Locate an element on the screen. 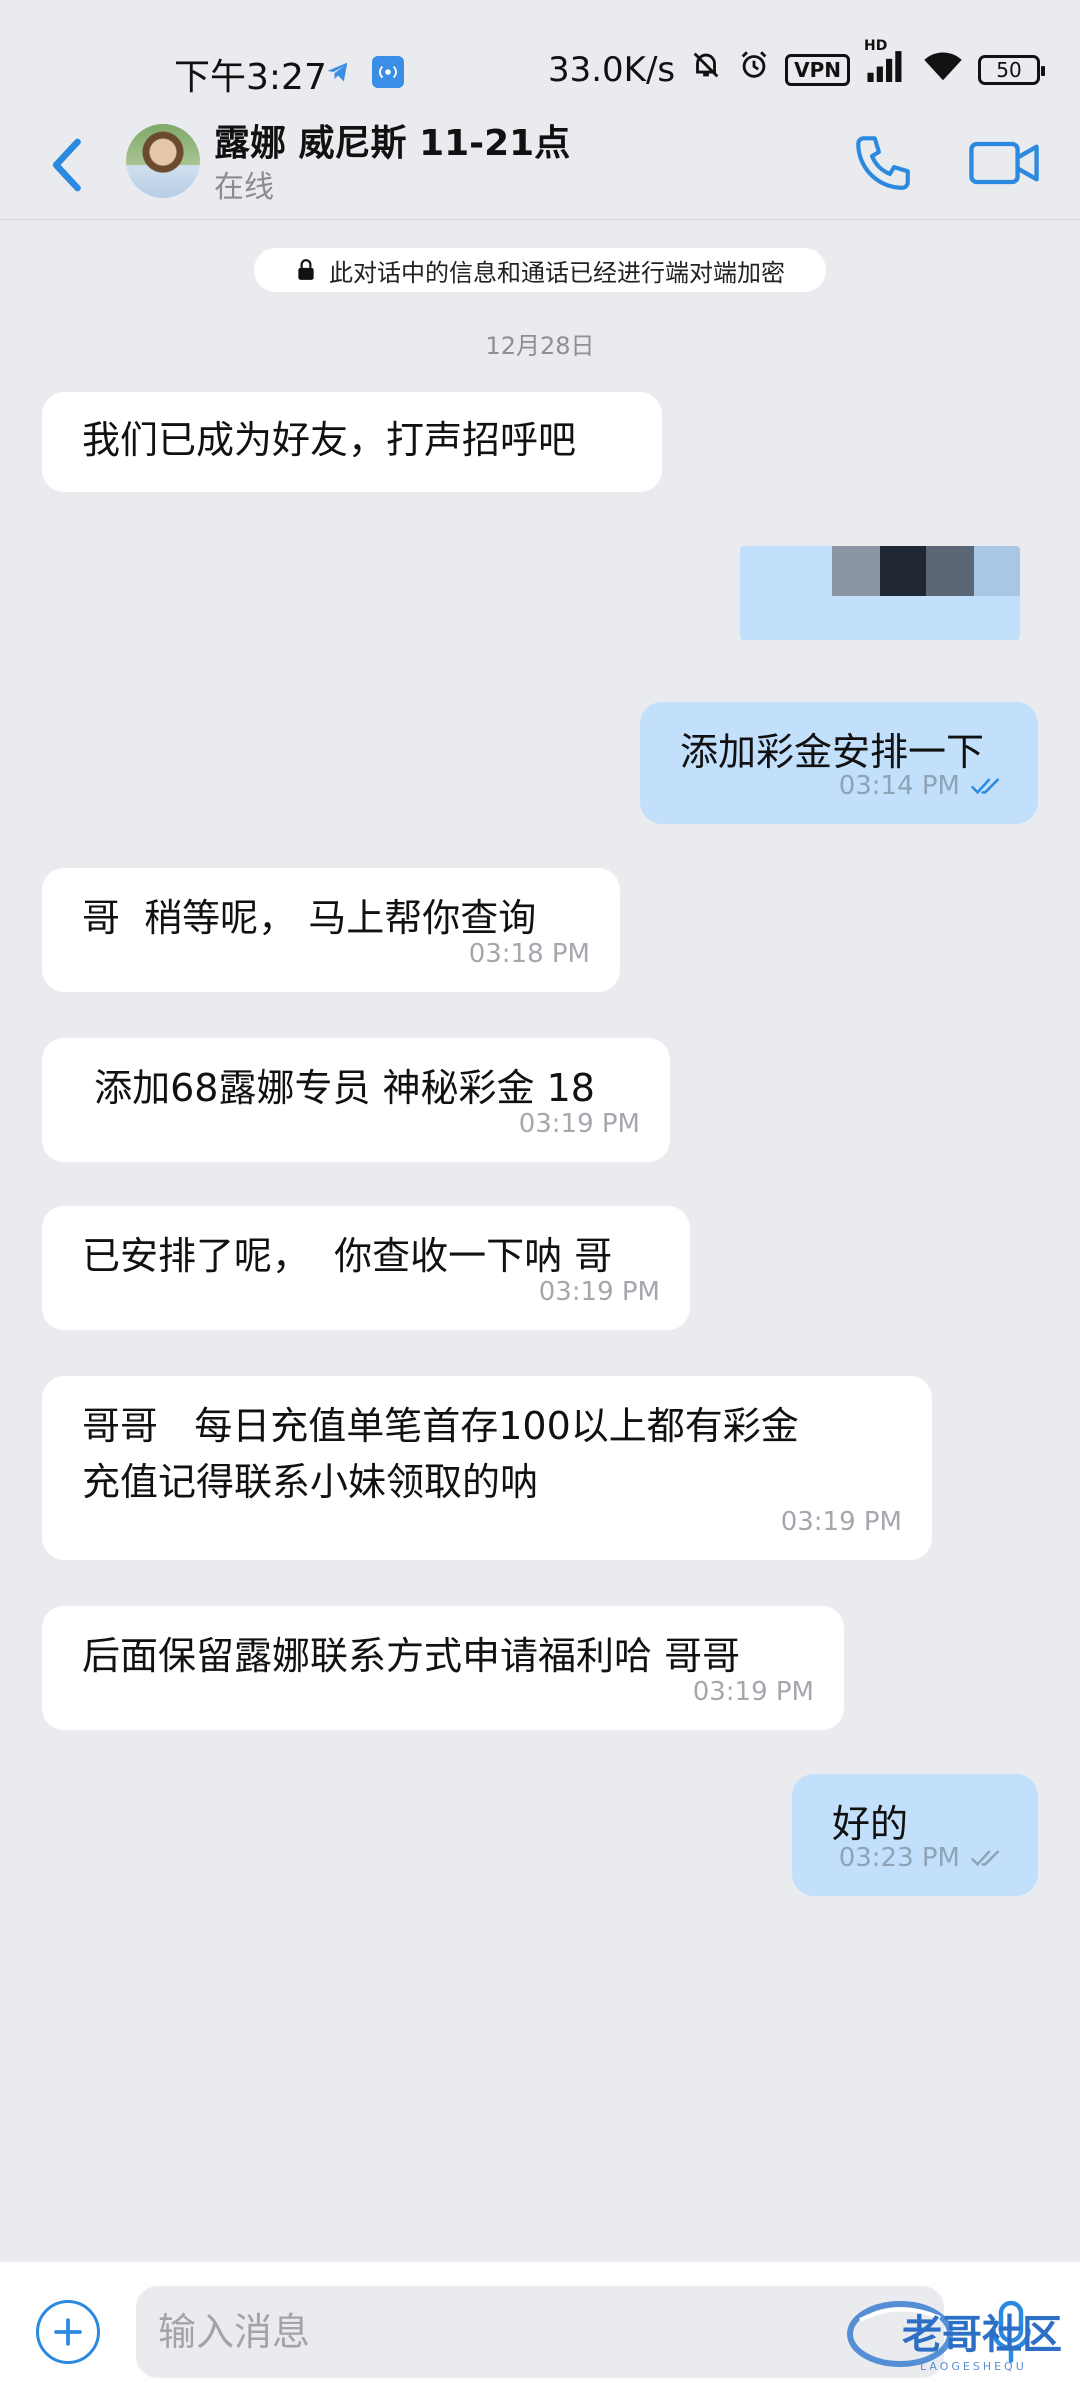  message-text: 我们已成为好友，打声招呼吧 is located at coordinates (329, 440).